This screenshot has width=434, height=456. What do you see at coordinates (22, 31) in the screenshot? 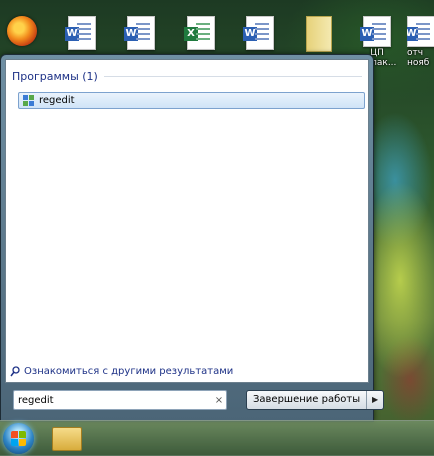
I see `firefox-icon` at bounding box center [22, 31].